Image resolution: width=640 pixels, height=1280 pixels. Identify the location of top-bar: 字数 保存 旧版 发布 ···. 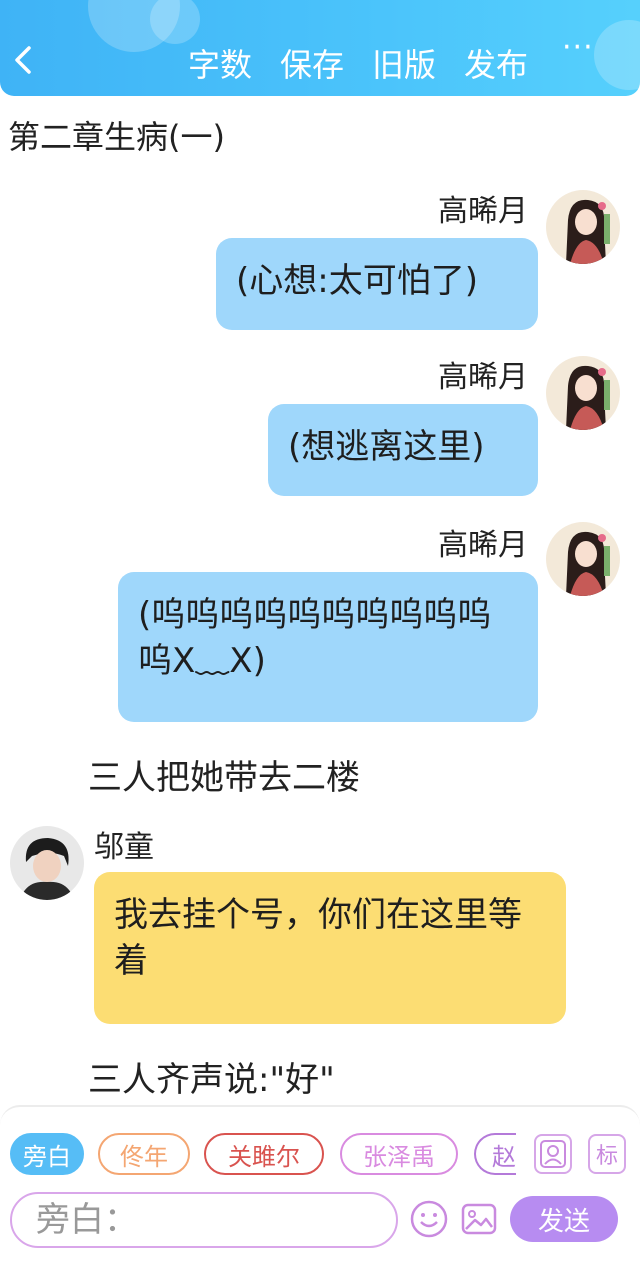
(320, 48).